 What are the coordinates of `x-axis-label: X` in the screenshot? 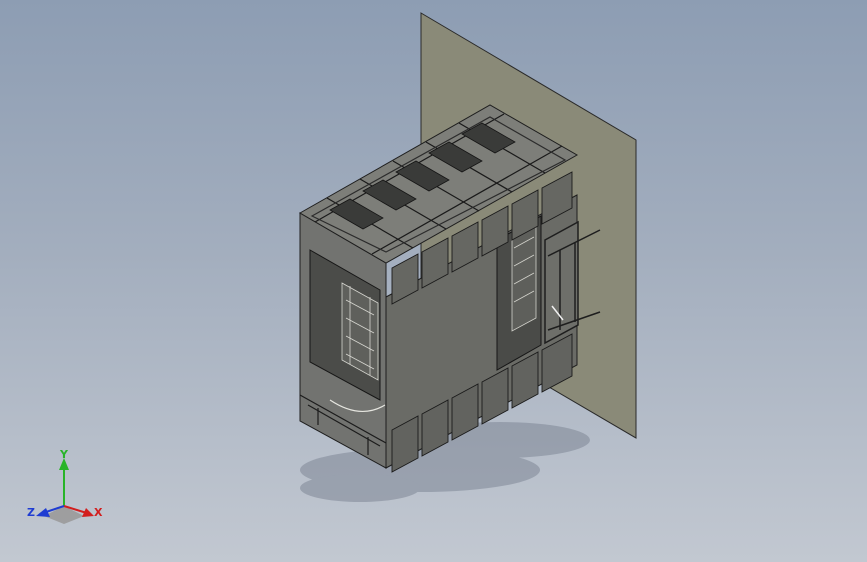 It's located at (98, 512).